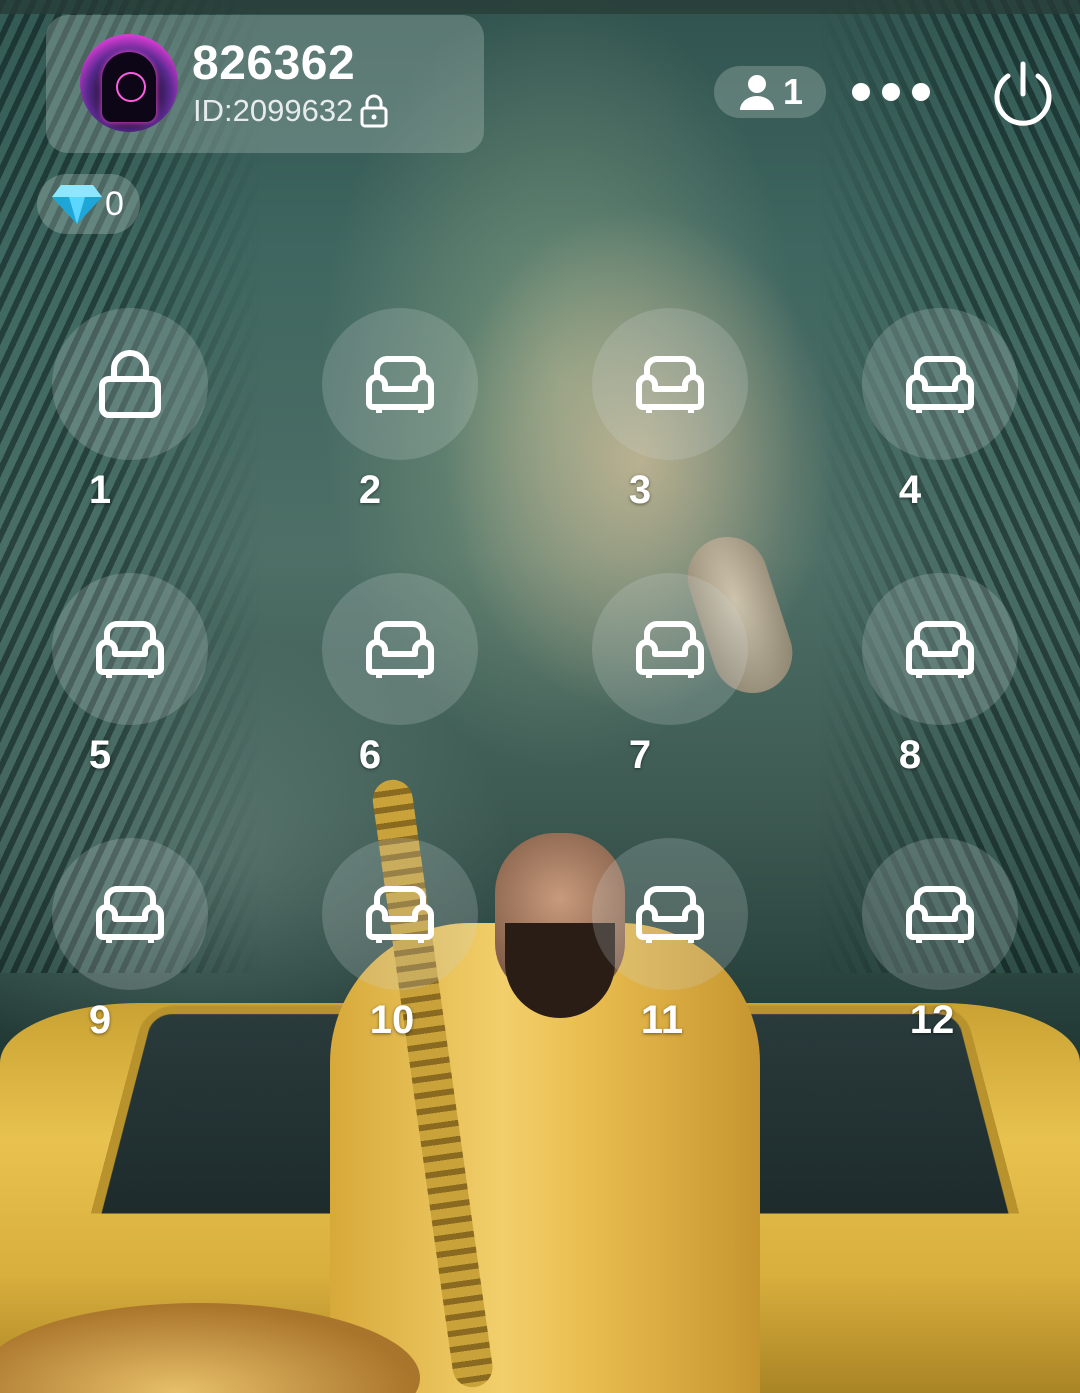 The width and height of the screenshot is (1080, 1393). Describe the element at coordinates (100, 755) in the screenshot. I see `seat-number: 5` at that location.